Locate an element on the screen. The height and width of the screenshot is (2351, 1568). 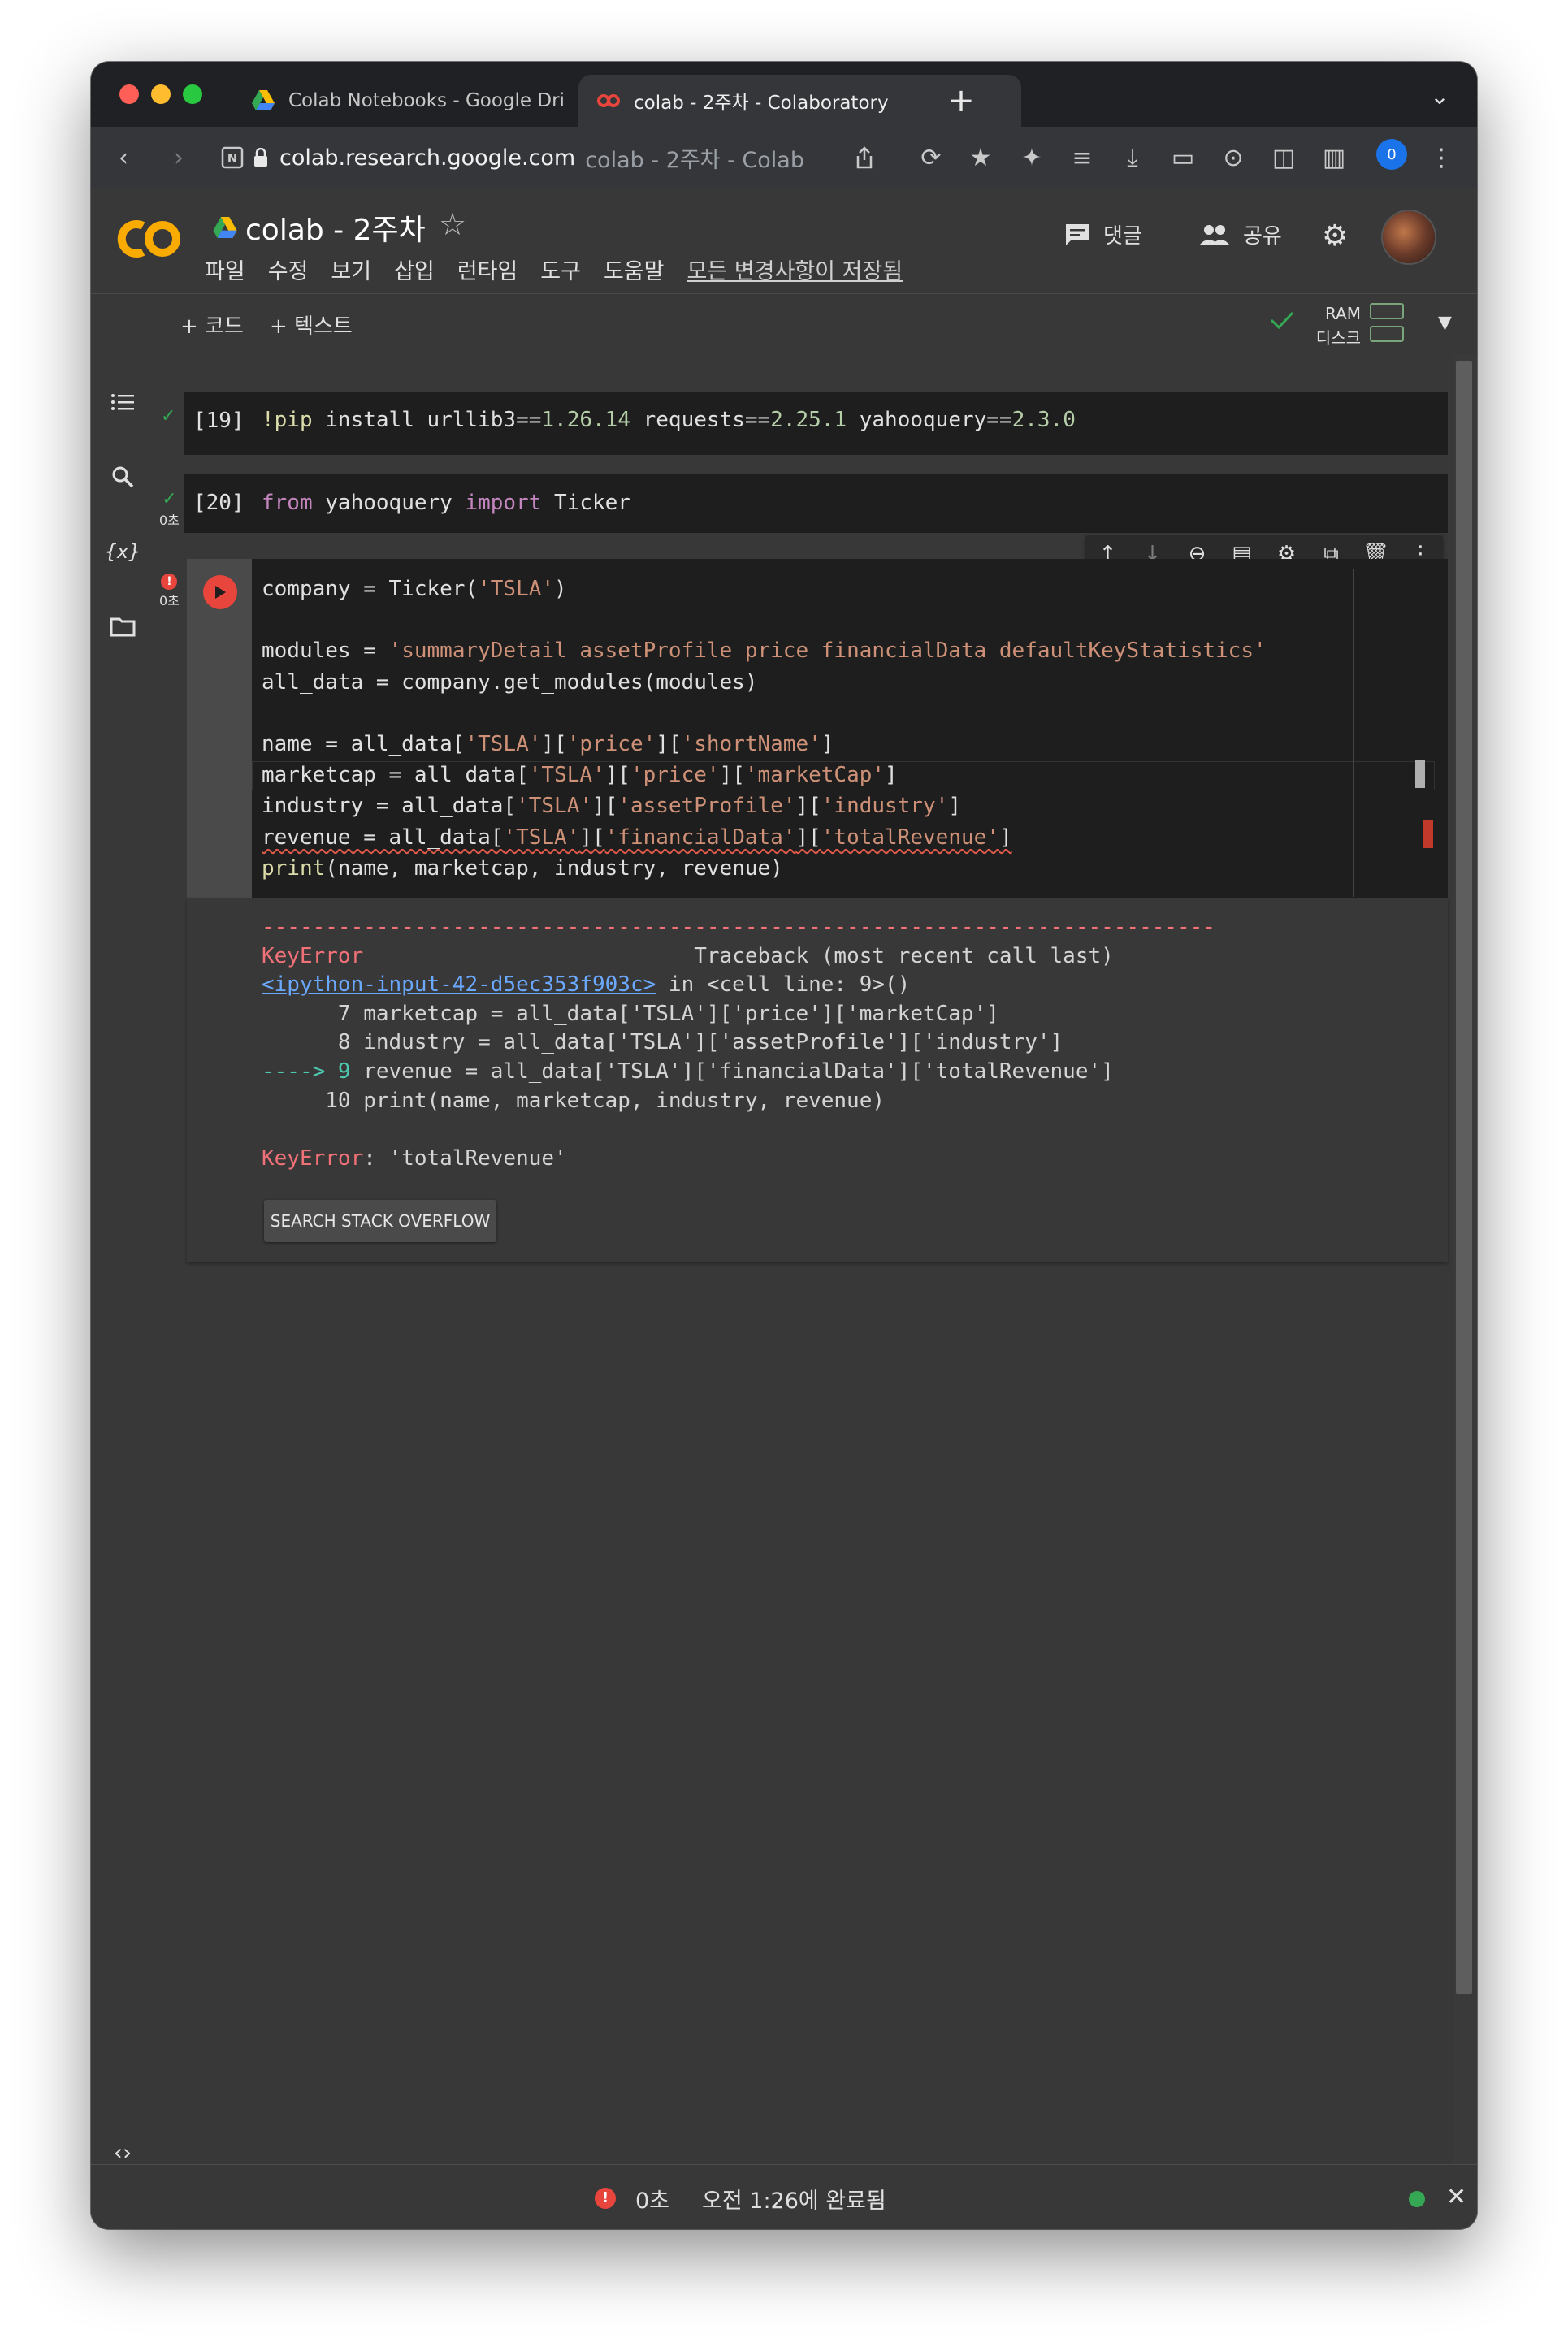
maximize-window-button is located at coordinates (192, 94).